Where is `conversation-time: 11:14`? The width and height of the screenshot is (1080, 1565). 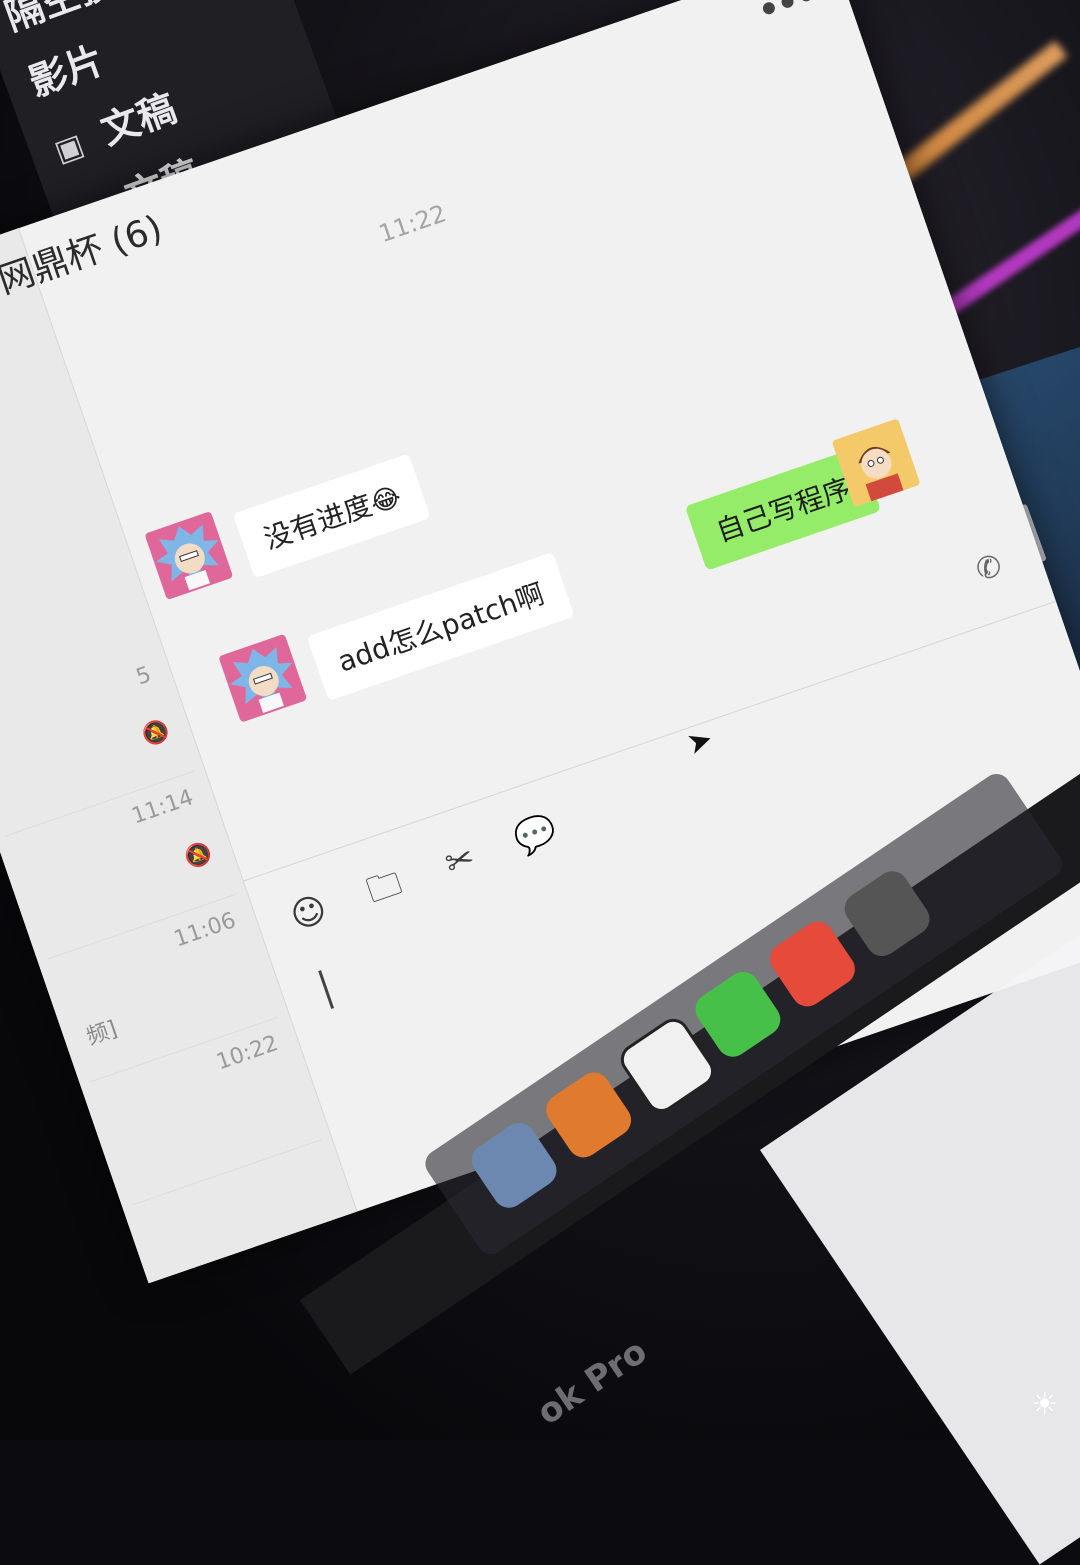 conversation-time: 11:14 is located at coordinates (162, 807).